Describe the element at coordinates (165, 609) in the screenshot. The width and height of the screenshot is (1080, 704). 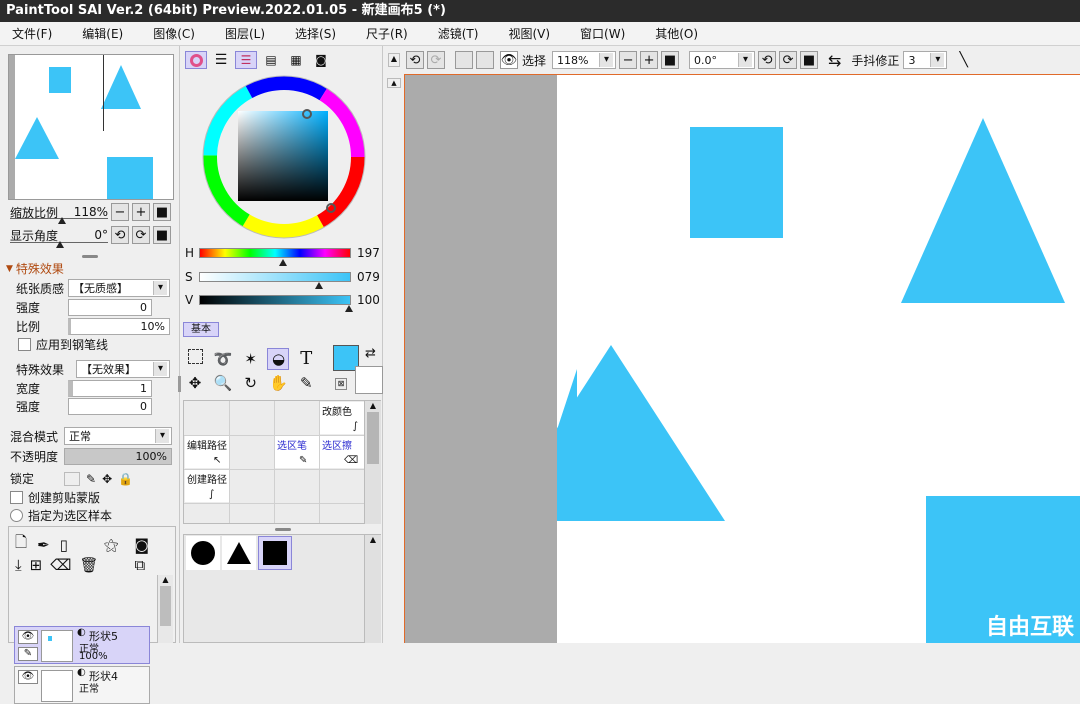
I see `layer-scrollbar: ▲` at that location.